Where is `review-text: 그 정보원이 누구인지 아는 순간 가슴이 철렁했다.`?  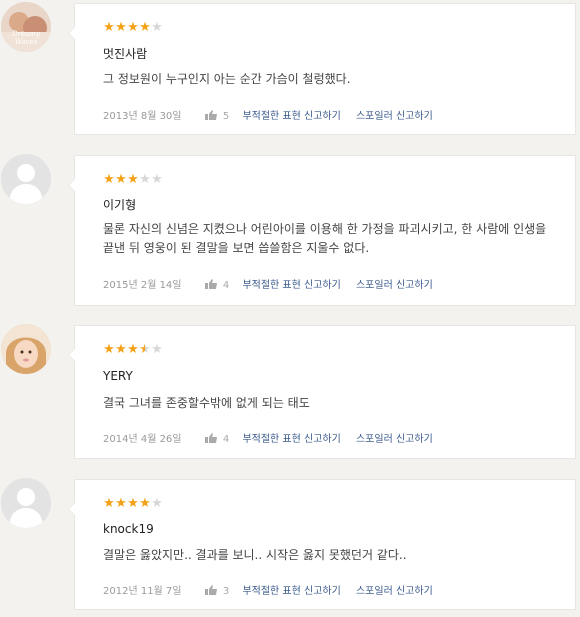 review-text: 그 정보원이 누구인지 아는 순간 가슴이 철렁했다. is located at coordinates (227, 79).